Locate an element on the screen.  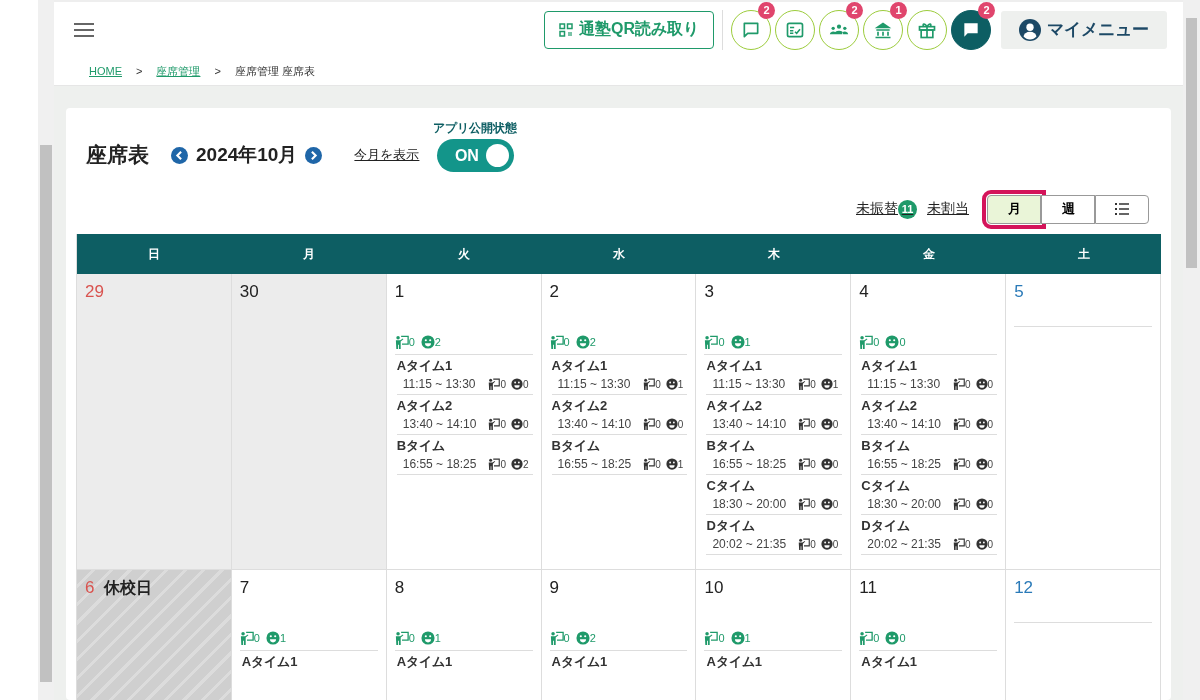
time-slot-time: 16:55 ~ 18:25 is located at coordinates (439, 464).